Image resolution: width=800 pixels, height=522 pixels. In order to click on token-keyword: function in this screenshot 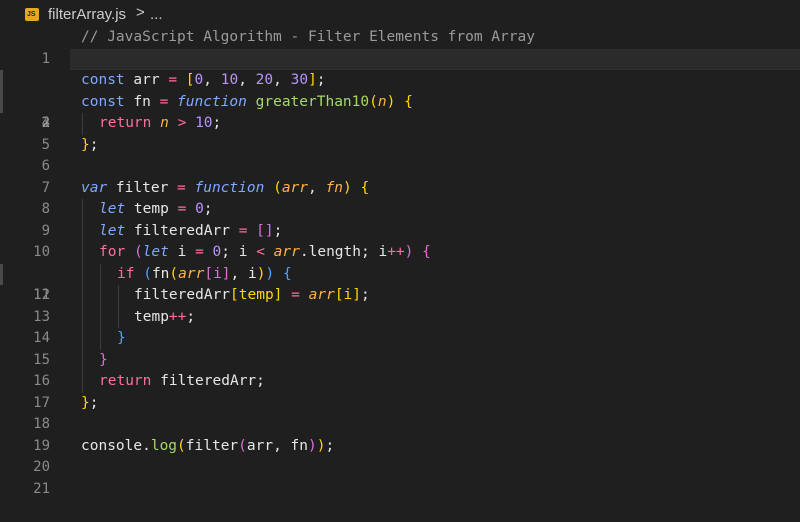, I will do `click(212, 101)`.